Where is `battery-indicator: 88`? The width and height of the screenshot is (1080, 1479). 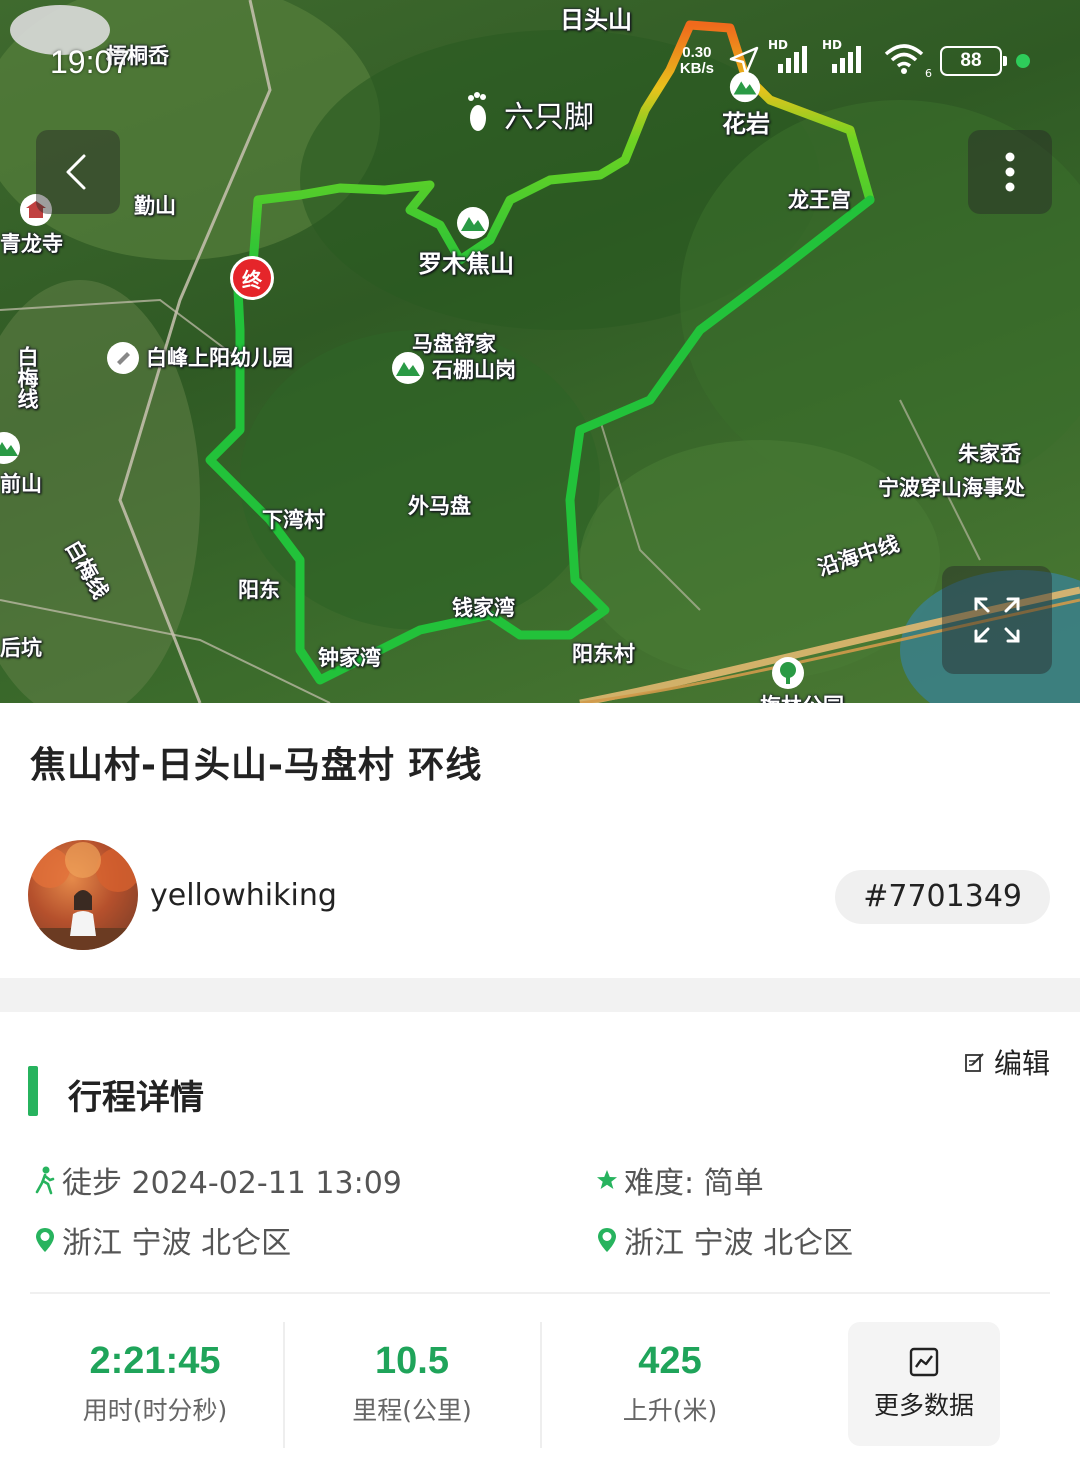 battery-indicator: 88 is located at coordinates (973, 61).